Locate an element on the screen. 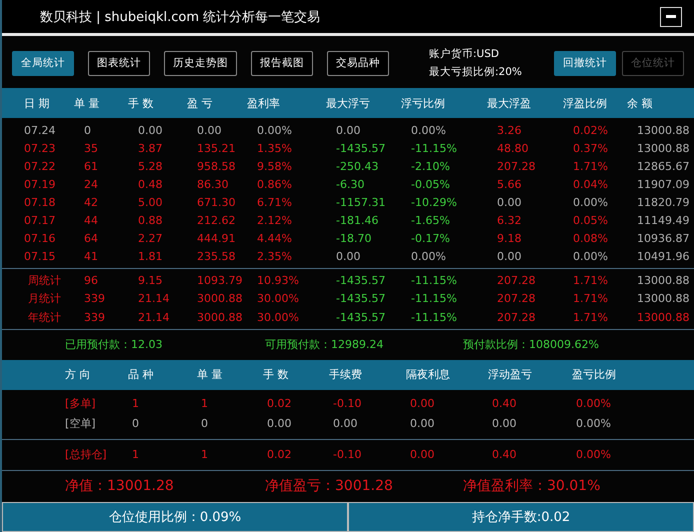  account-info: 账户货币:USD is located at coordinates (464, 54).